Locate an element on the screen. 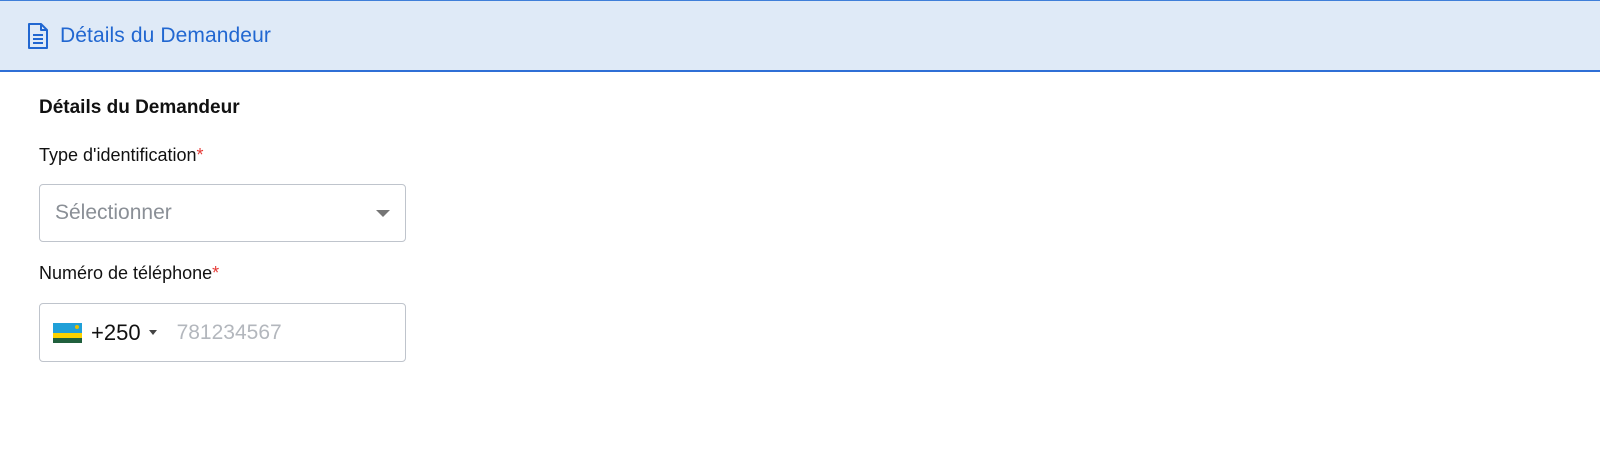  country-code-selector: +250 is located at coordinates (105, 332).